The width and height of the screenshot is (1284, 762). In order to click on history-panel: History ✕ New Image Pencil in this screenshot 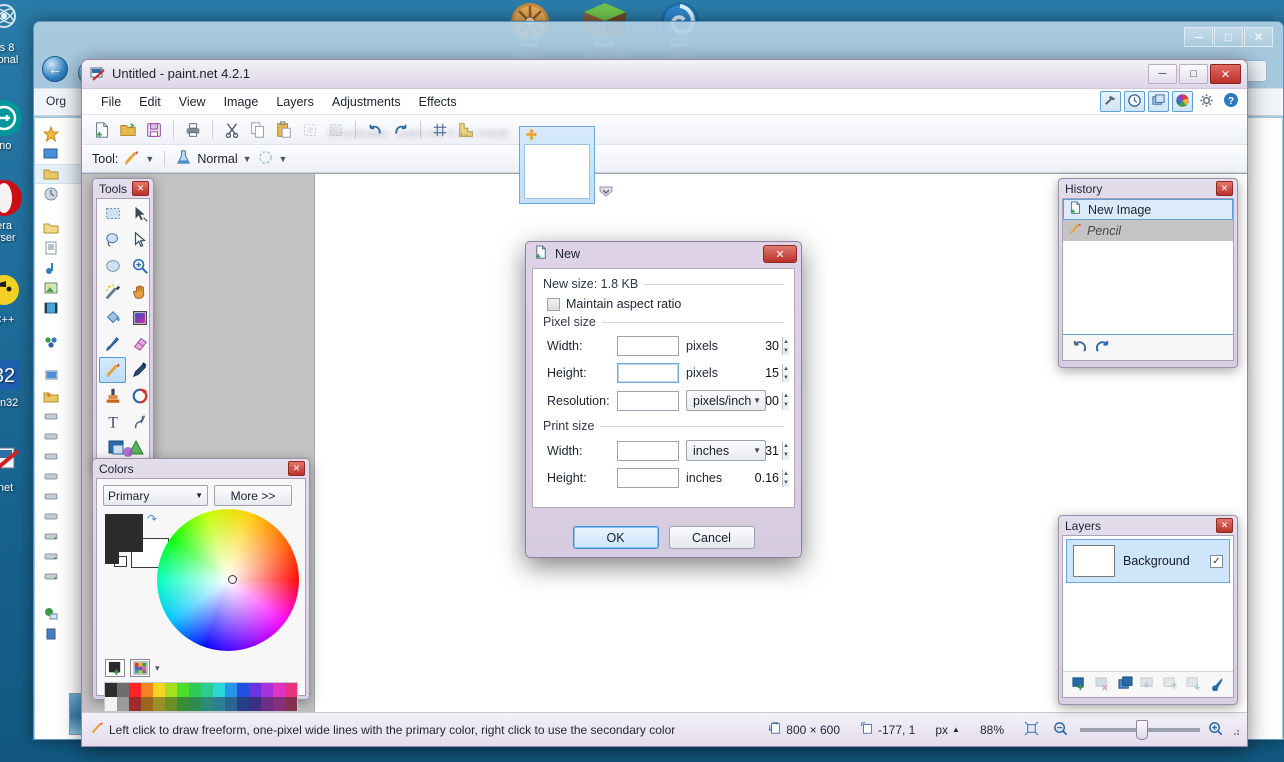, I will do `click(1148, 273)`.